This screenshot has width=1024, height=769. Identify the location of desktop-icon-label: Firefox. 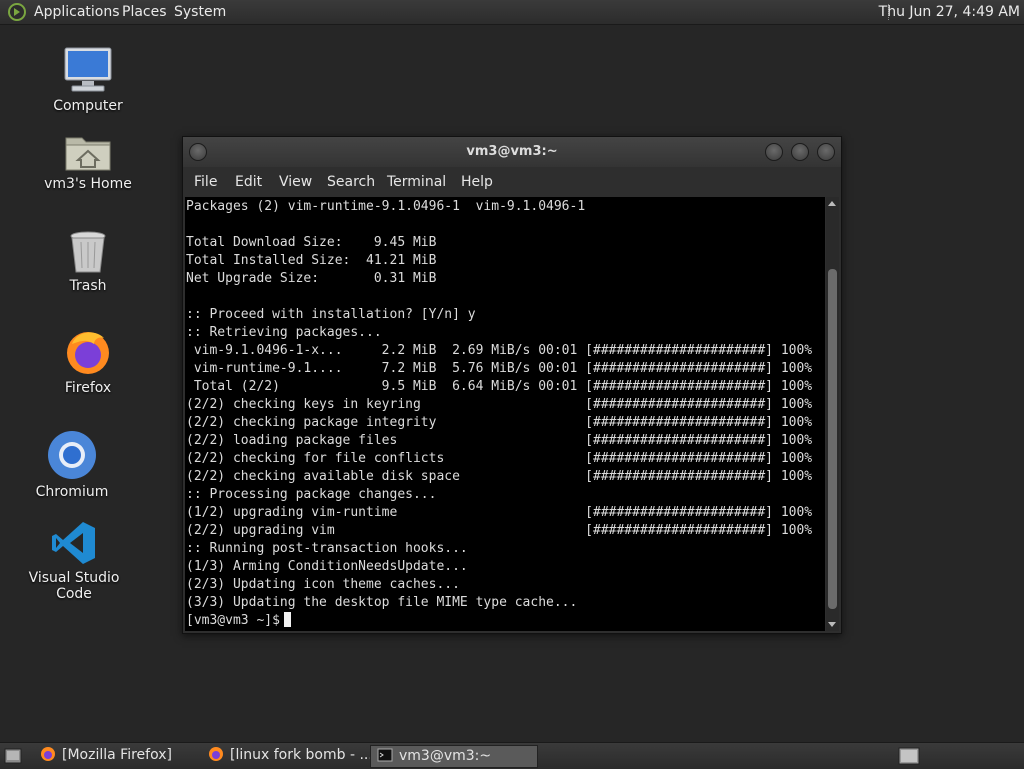
(88, 388).